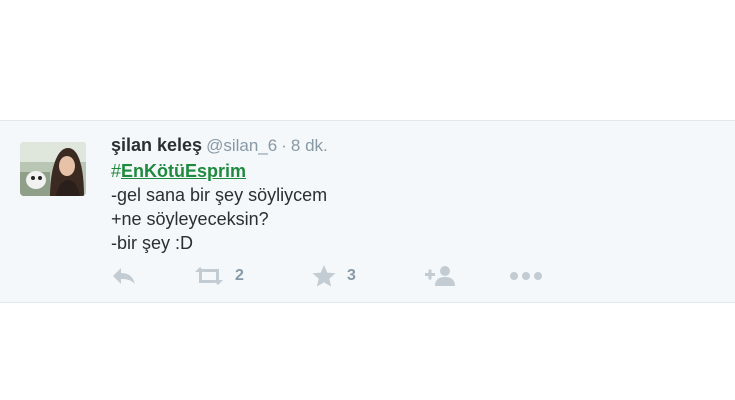 The height and width of the screenshot is (400, 735). What do you see at coordinates (324, 276) in the screenshot?
I see `star-icon` at bounding box center [324, 276].